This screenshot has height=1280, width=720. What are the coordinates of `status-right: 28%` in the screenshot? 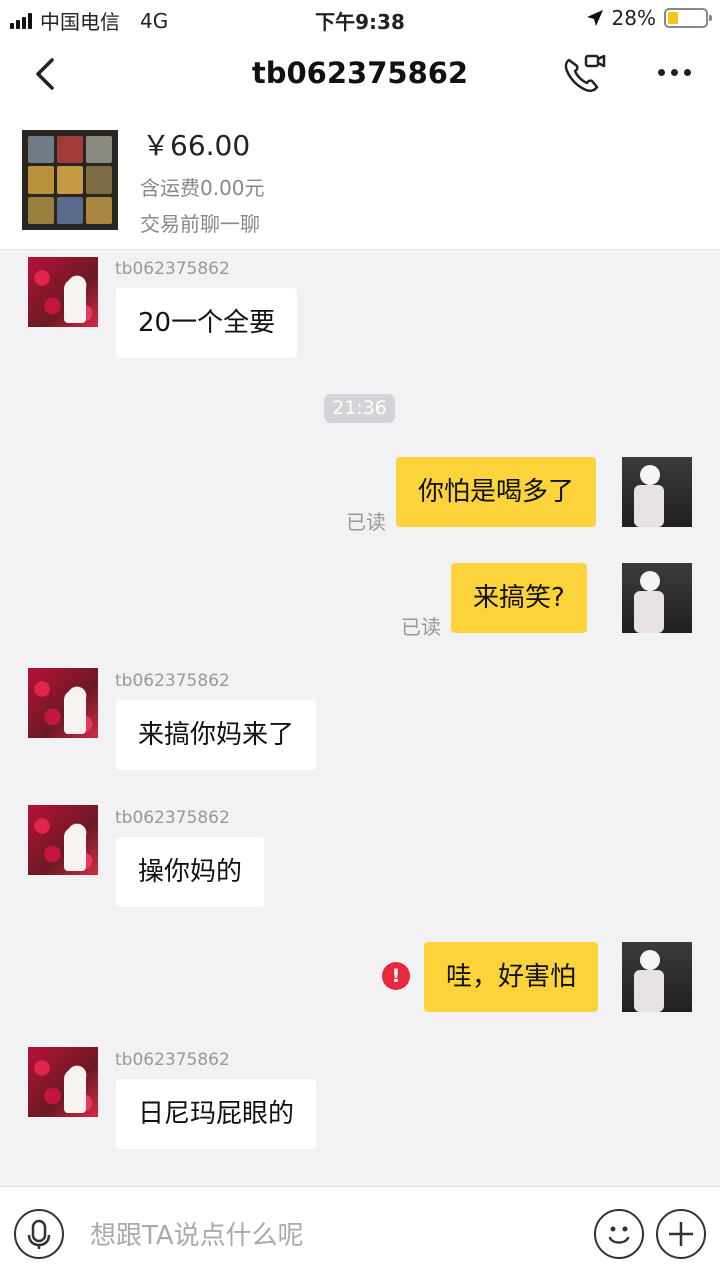 It's located at (649, 18).